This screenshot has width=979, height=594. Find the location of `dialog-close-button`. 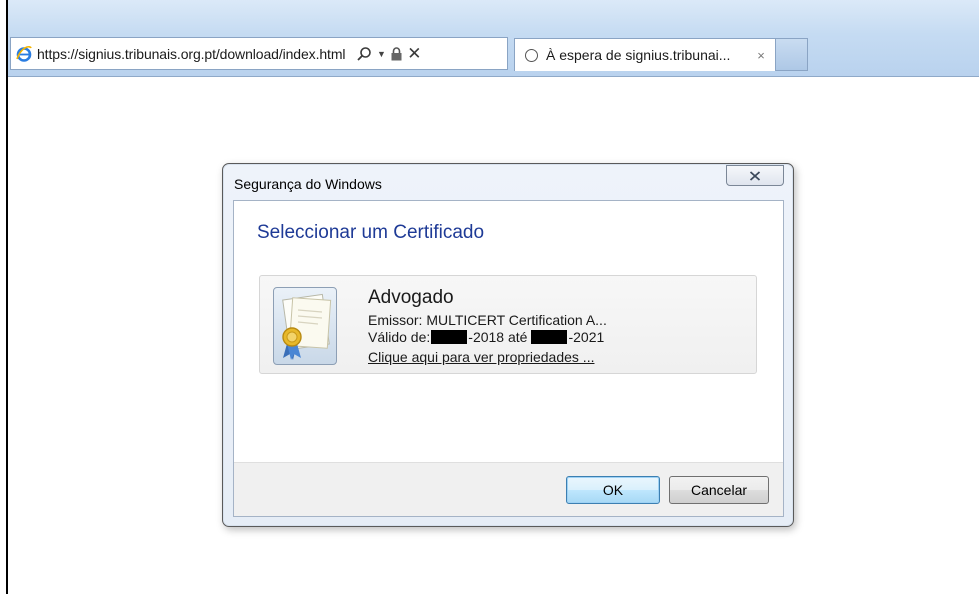

dialog-close-button is located at coordinates (755, 175).